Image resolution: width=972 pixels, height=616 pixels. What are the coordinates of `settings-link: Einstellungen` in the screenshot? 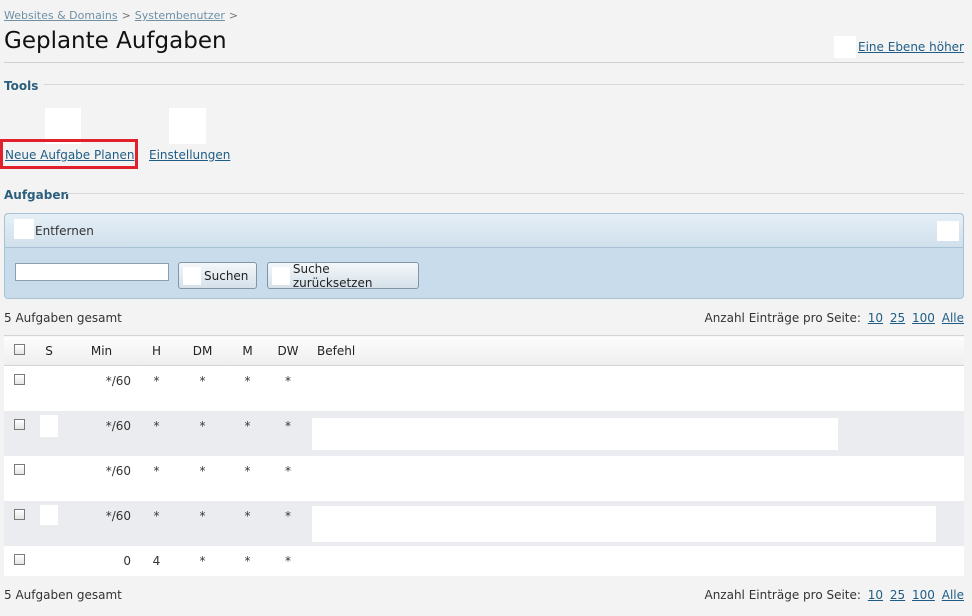 It's located at (189, 155).